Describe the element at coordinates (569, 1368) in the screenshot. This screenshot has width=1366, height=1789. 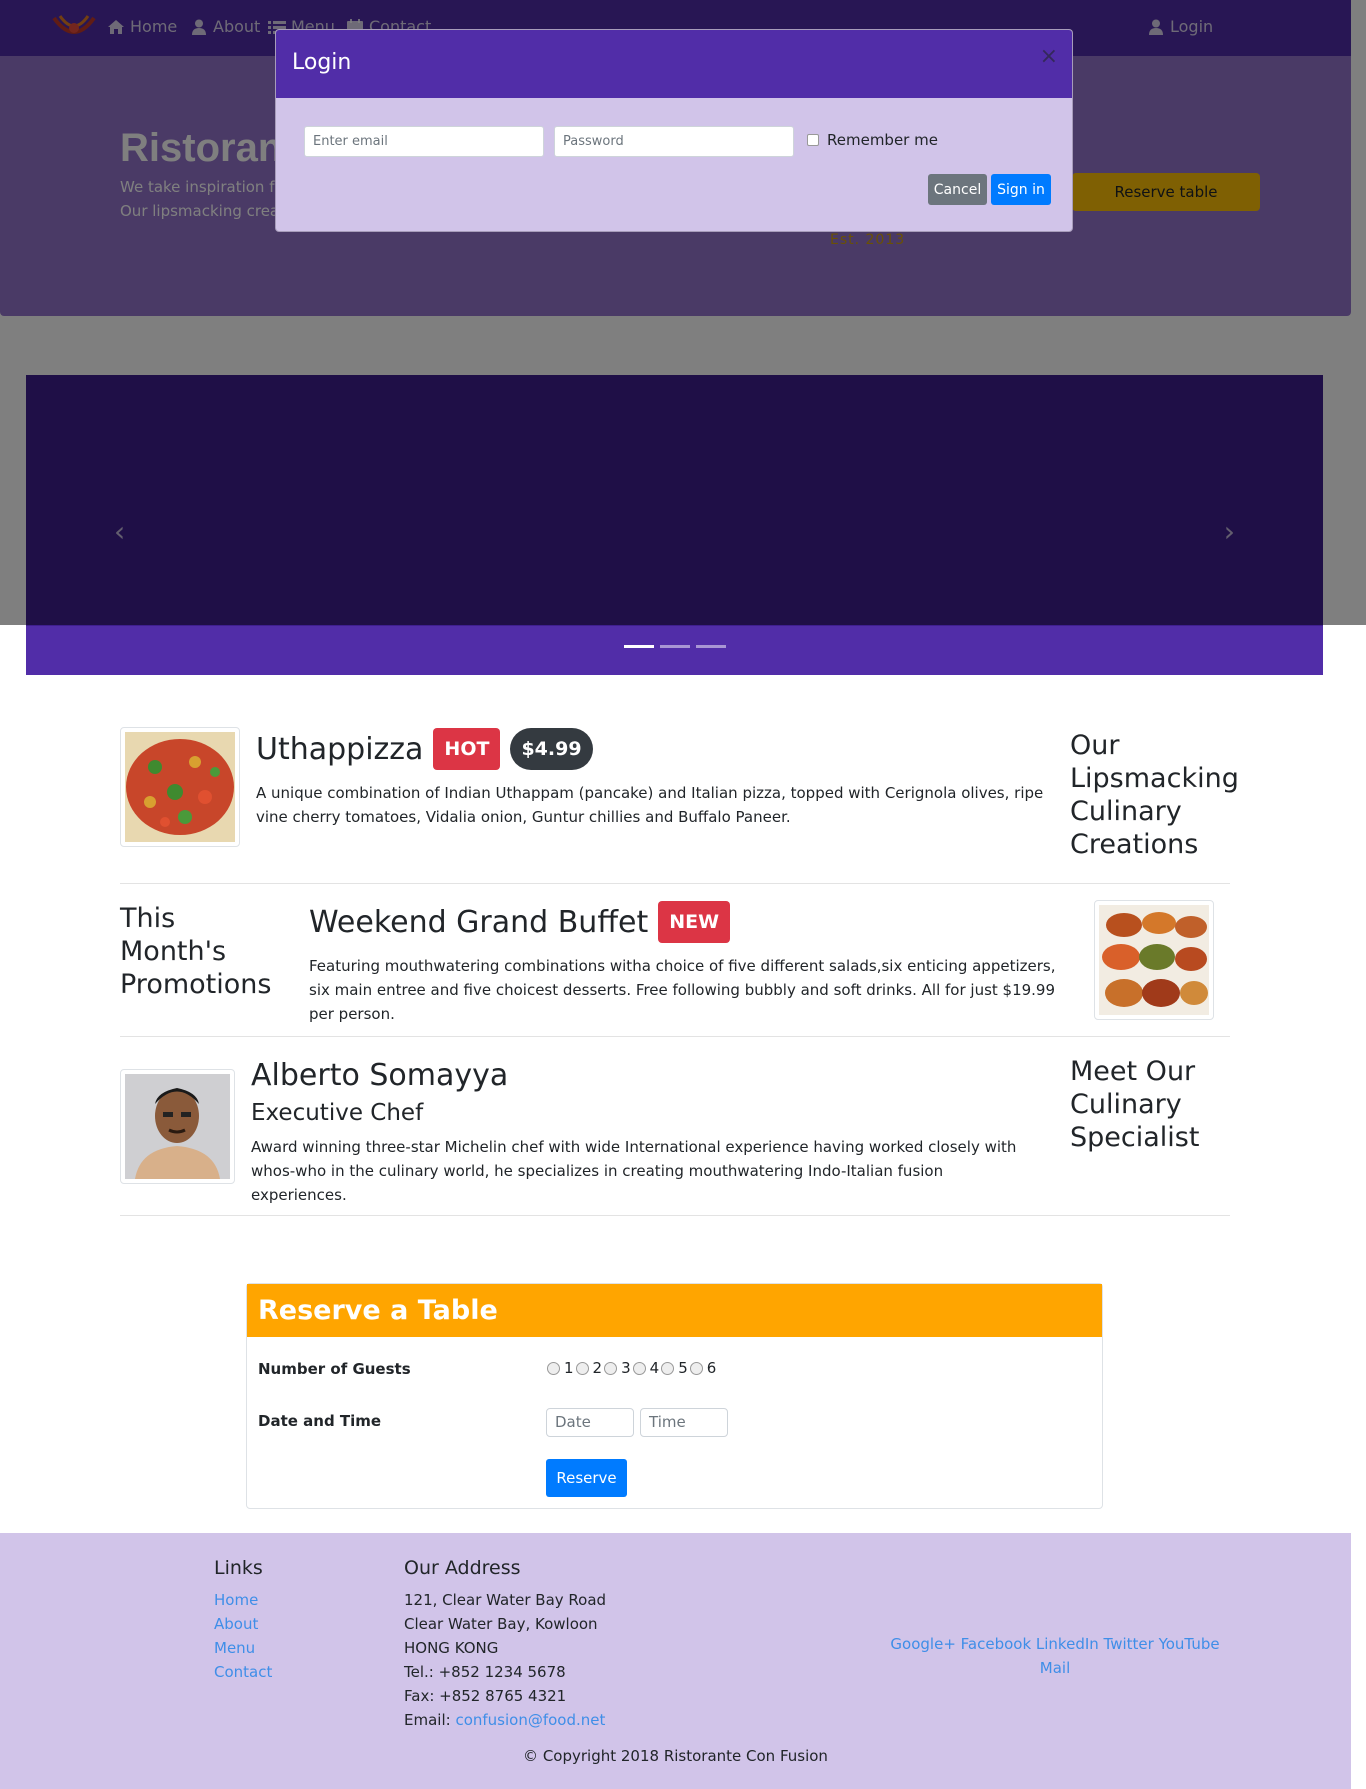
I see `guest-option-label: 1` at that location.